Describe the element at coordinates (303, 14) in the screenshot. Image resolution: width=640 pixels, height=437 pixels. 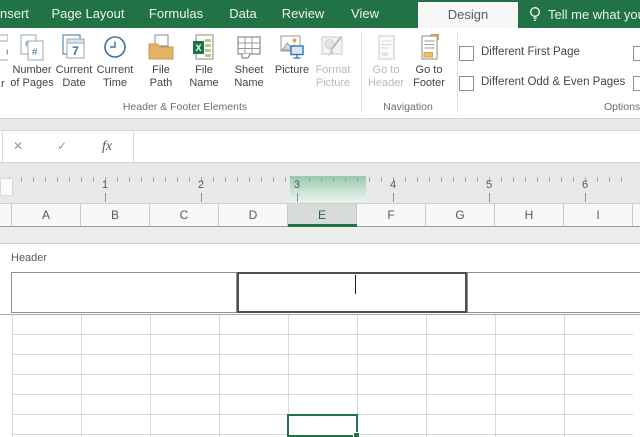
I see `tab-review: Review` at that location.